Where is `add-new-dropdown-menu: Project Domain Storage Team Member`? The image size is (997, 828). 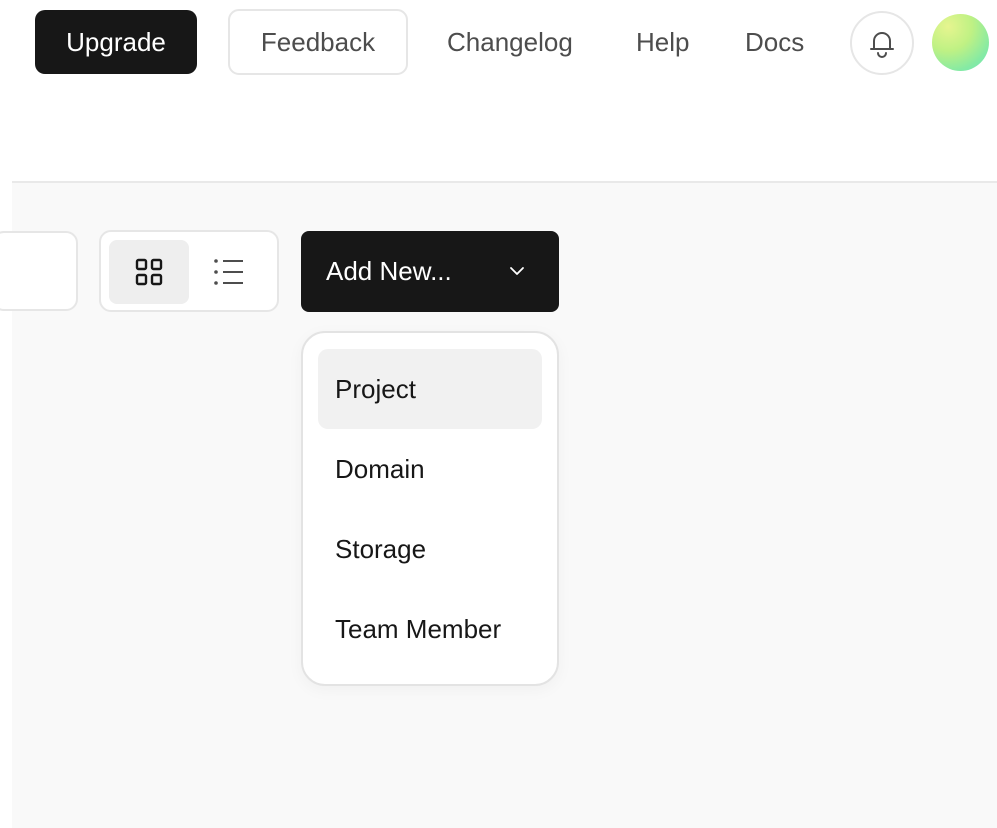
add-new-dropdown-menu: Project Domain Storage Team Member is located at coordinates (430, 508).